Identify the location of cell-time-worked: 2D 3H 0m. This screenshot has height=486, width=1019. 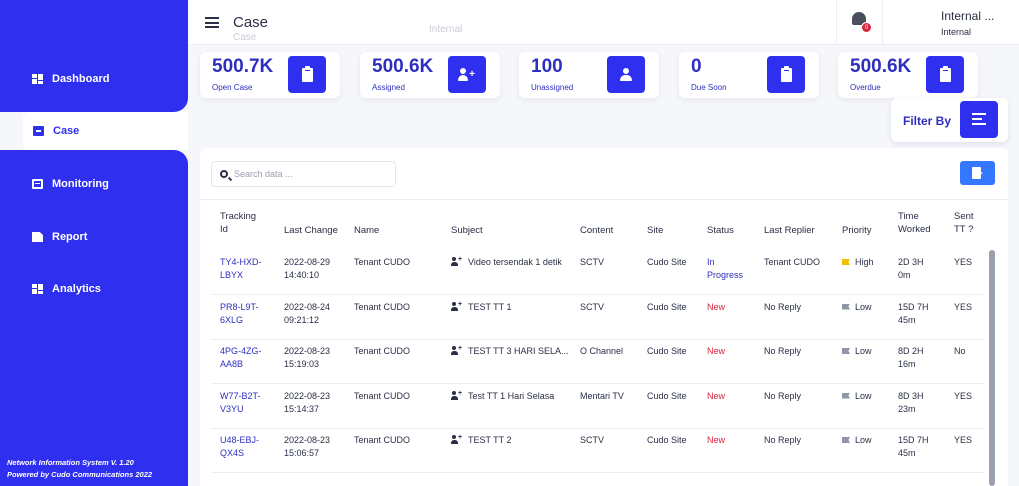
(911, 268).